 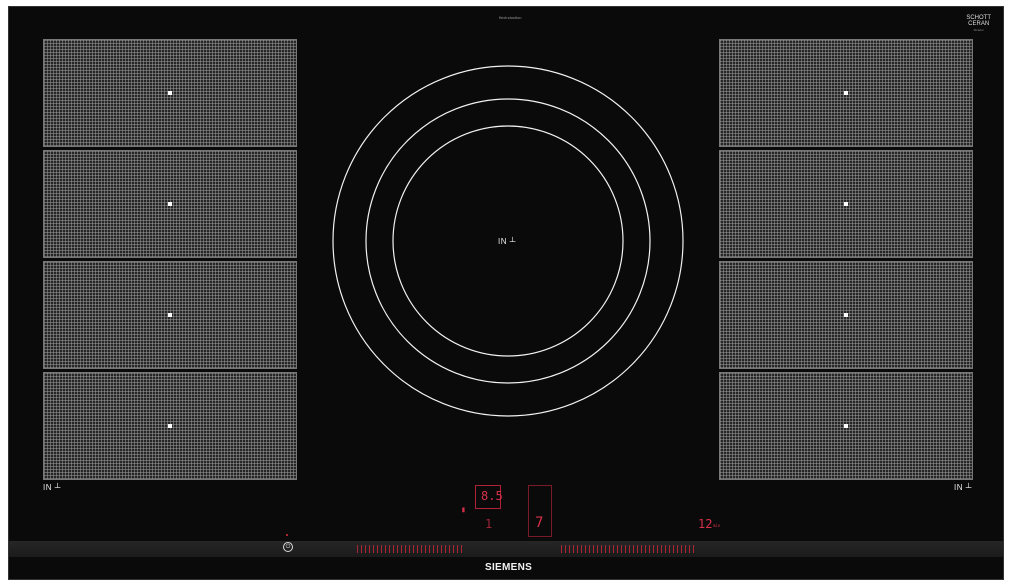 I want to click on power-level-display: 8.5, so click(x=489, y=497).